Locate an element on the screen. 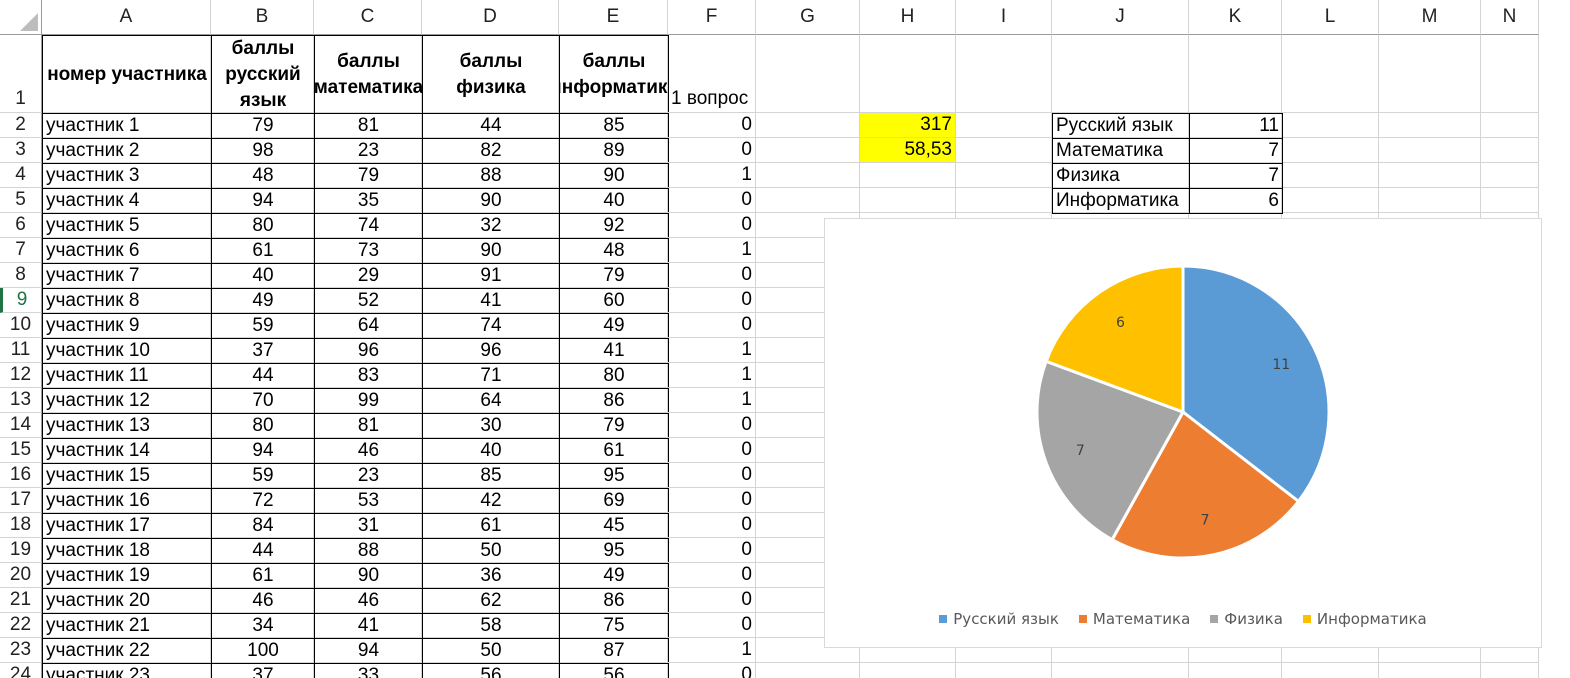 The image size is (1570, 678). score-cell: 89 is located at coordinates (614, 151).